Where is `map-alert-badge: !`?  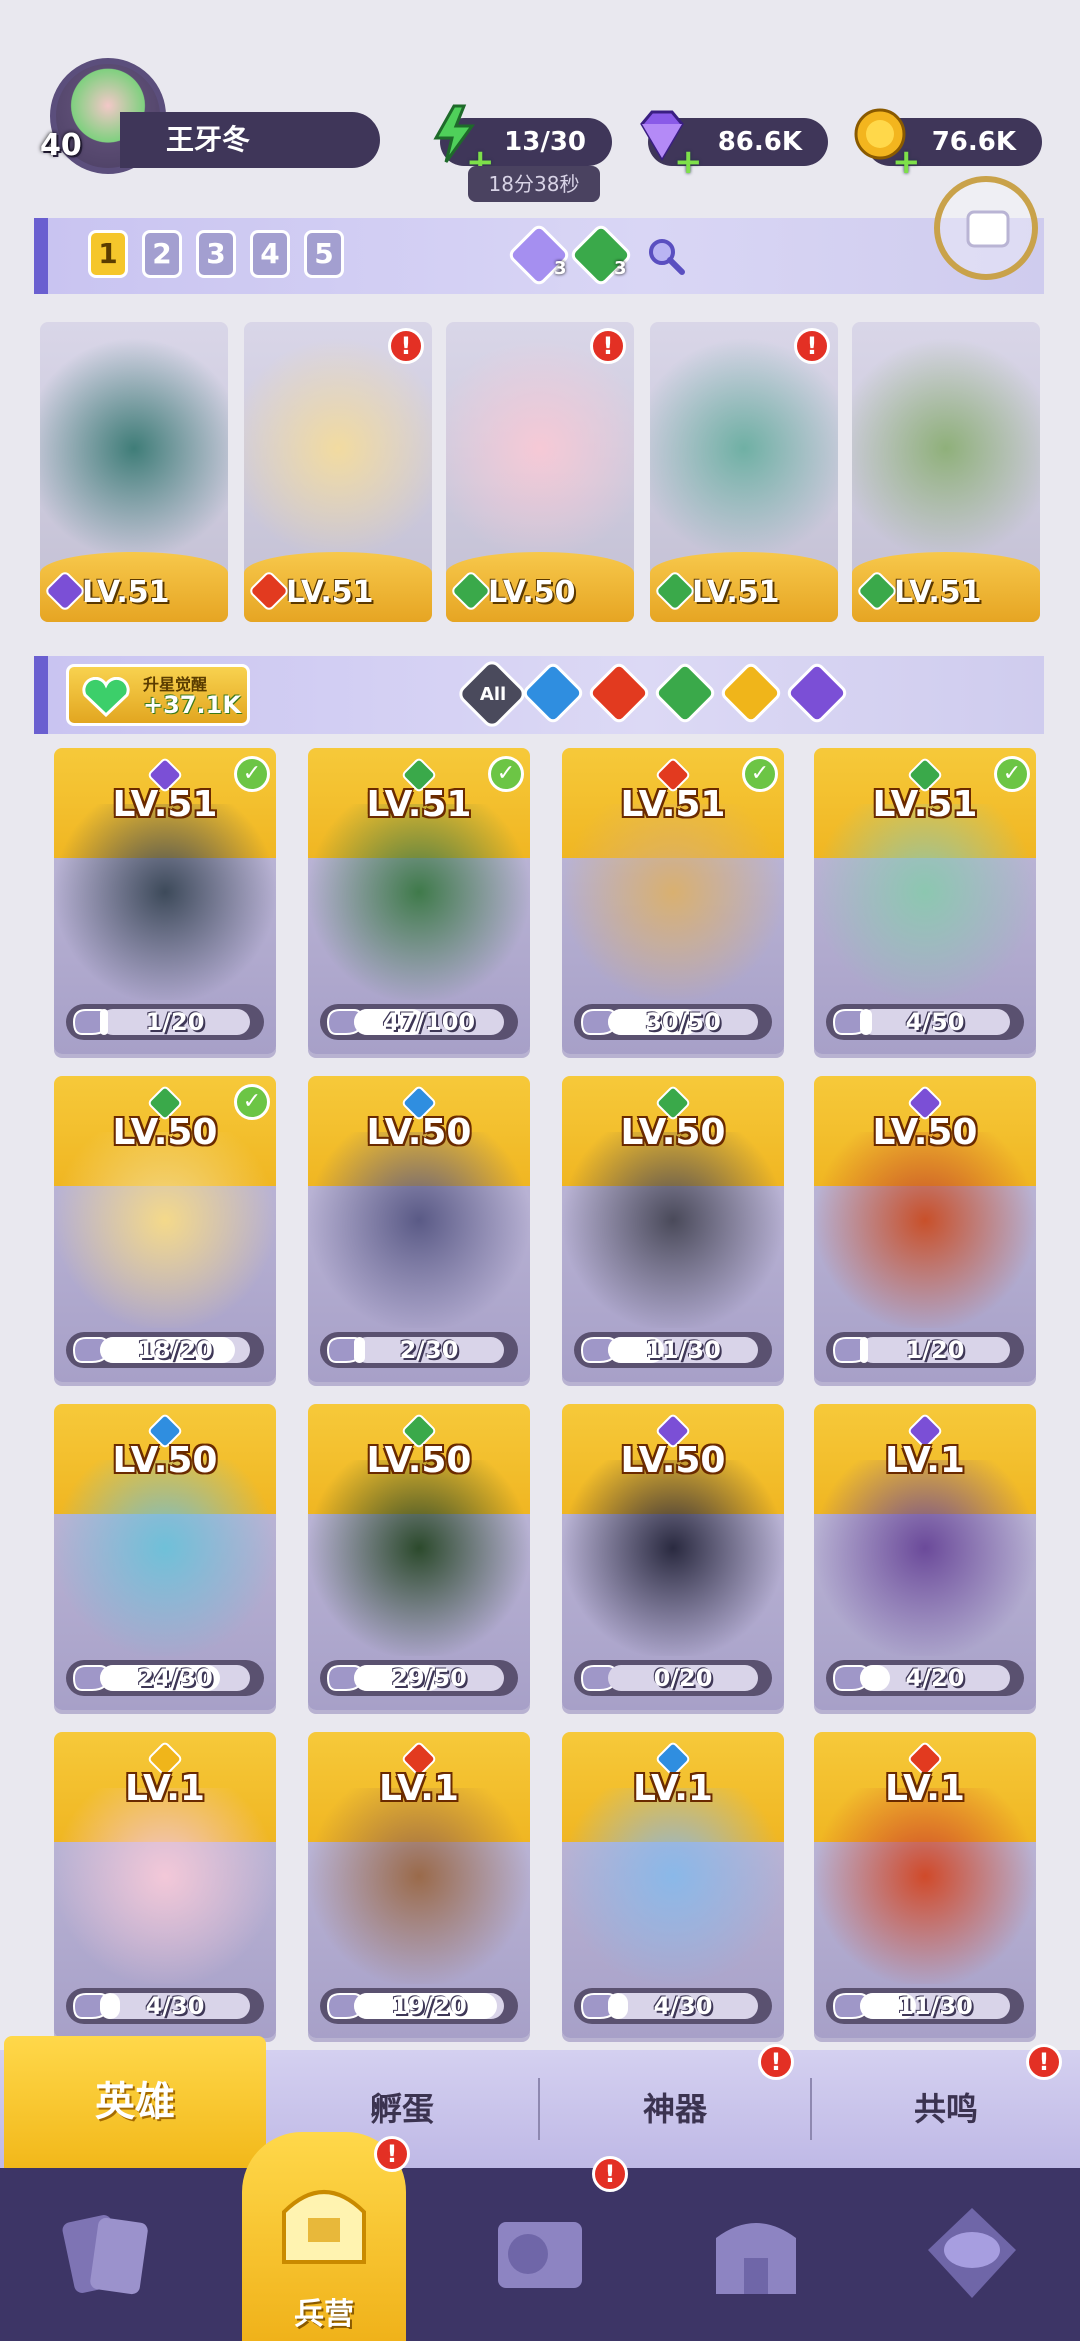
map-alert-badge: ! is located at coordinates (610, 2174).